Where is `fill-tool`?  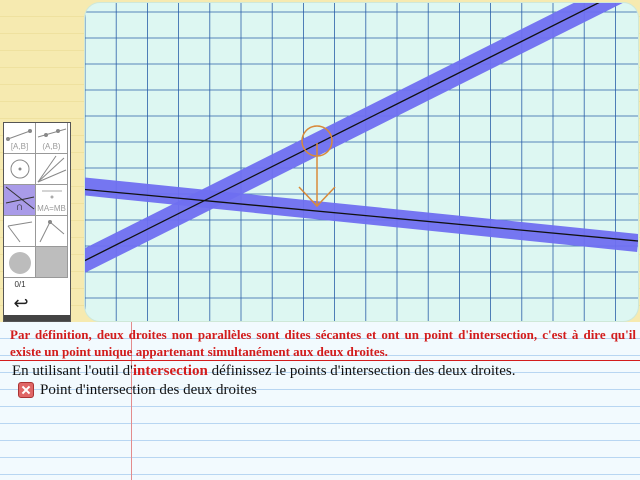 fill-tool is located at coordinates (20, 262).